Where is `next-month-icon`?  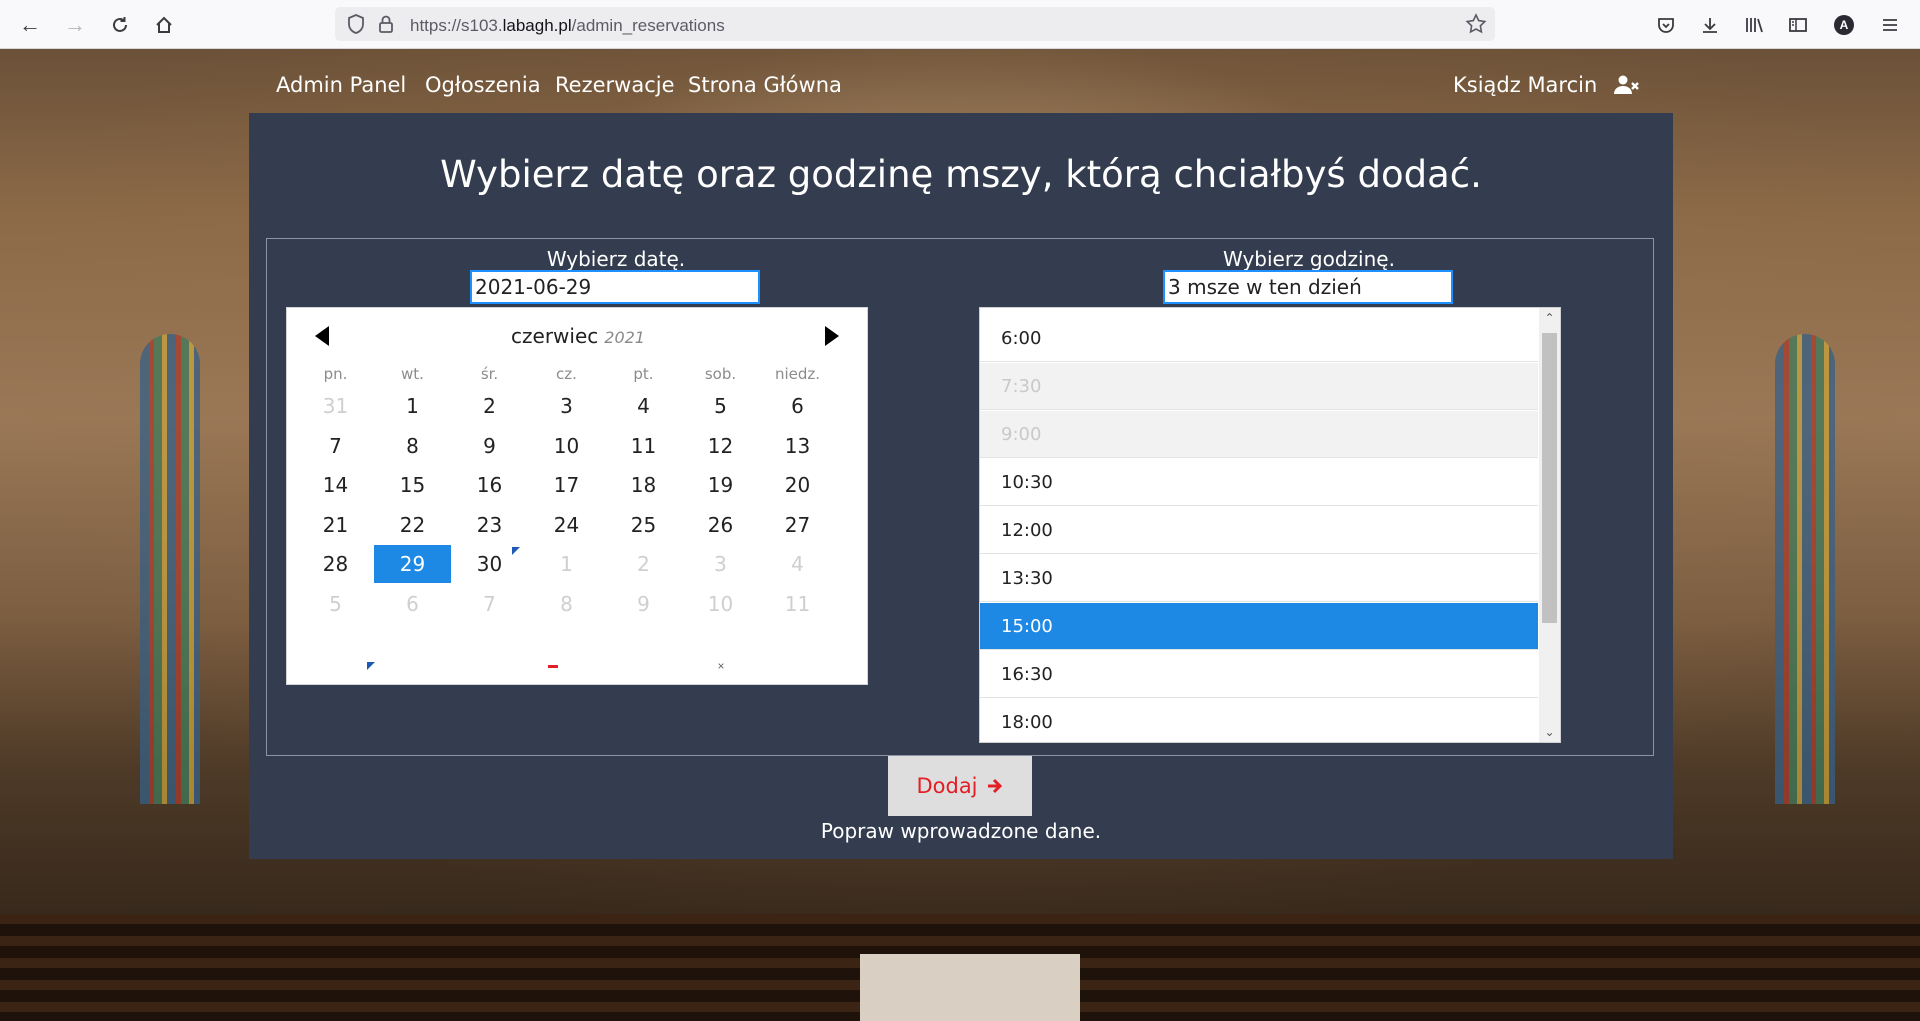
next-month-icon is located at coordinates (832, 336).